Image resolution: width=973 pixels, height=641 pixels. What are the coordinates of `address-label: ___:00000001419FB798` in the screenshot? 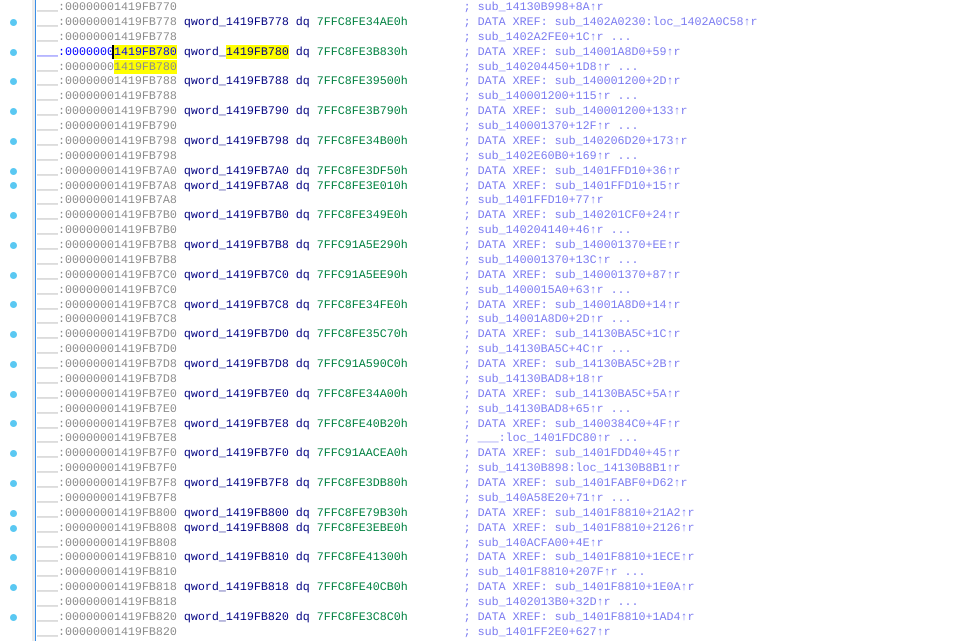 It's located at (107, 156).